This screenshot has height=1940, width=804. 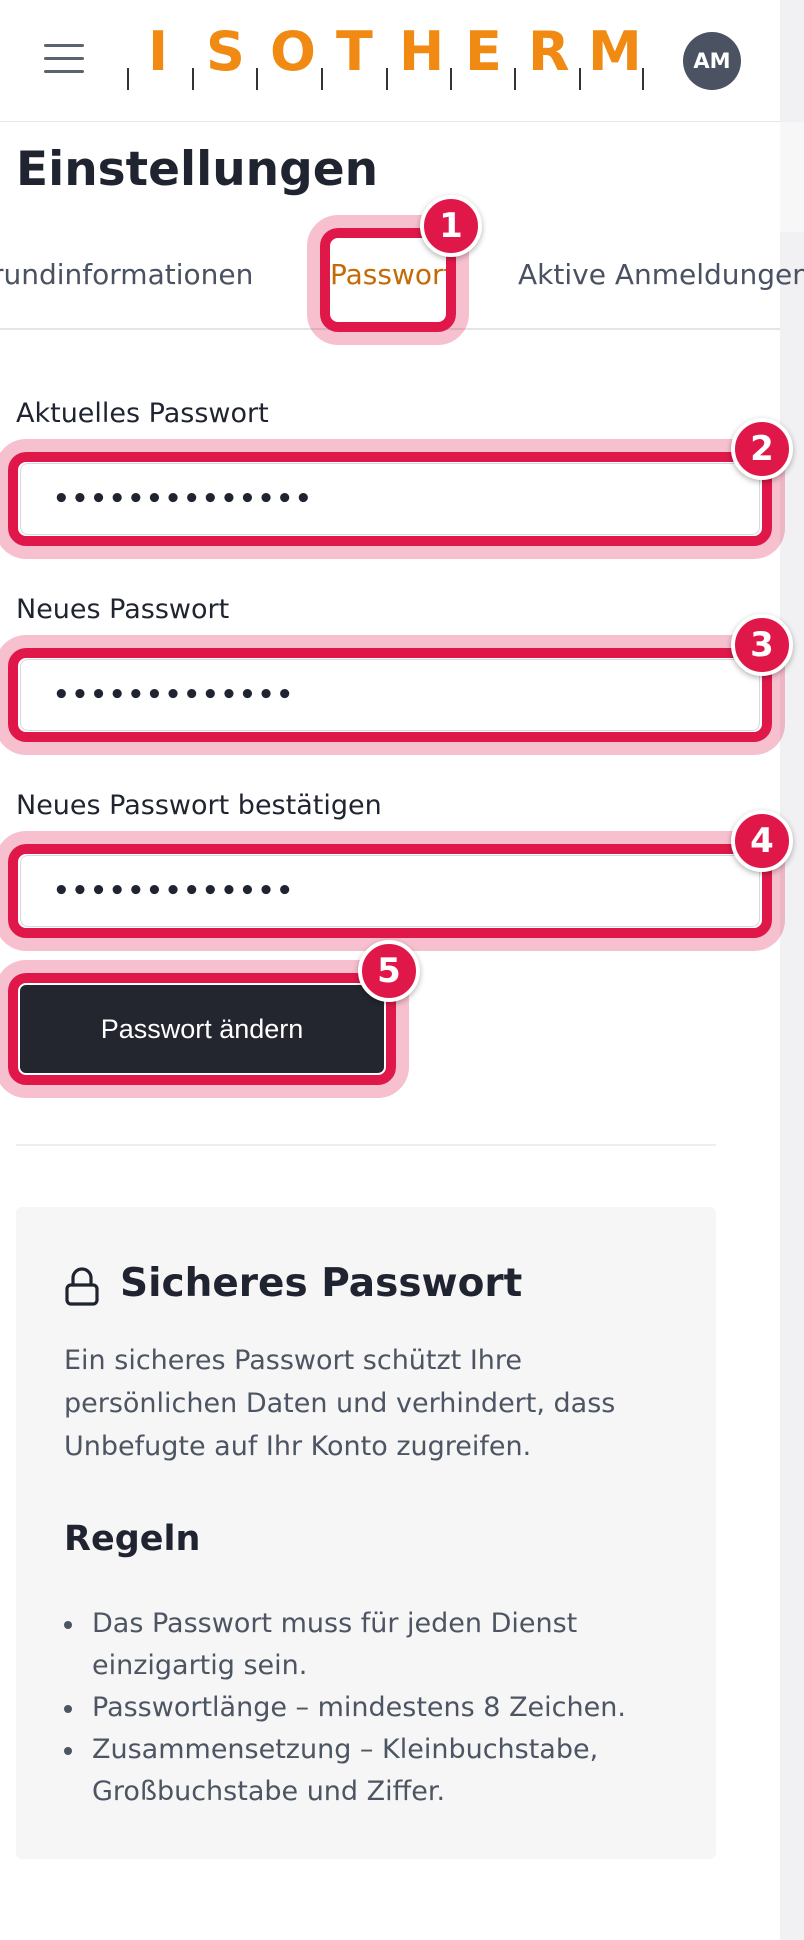 I want to click on rule-item: Passwortlänge – mindestens 8 Zeichen., so click(x=374, y=1708).